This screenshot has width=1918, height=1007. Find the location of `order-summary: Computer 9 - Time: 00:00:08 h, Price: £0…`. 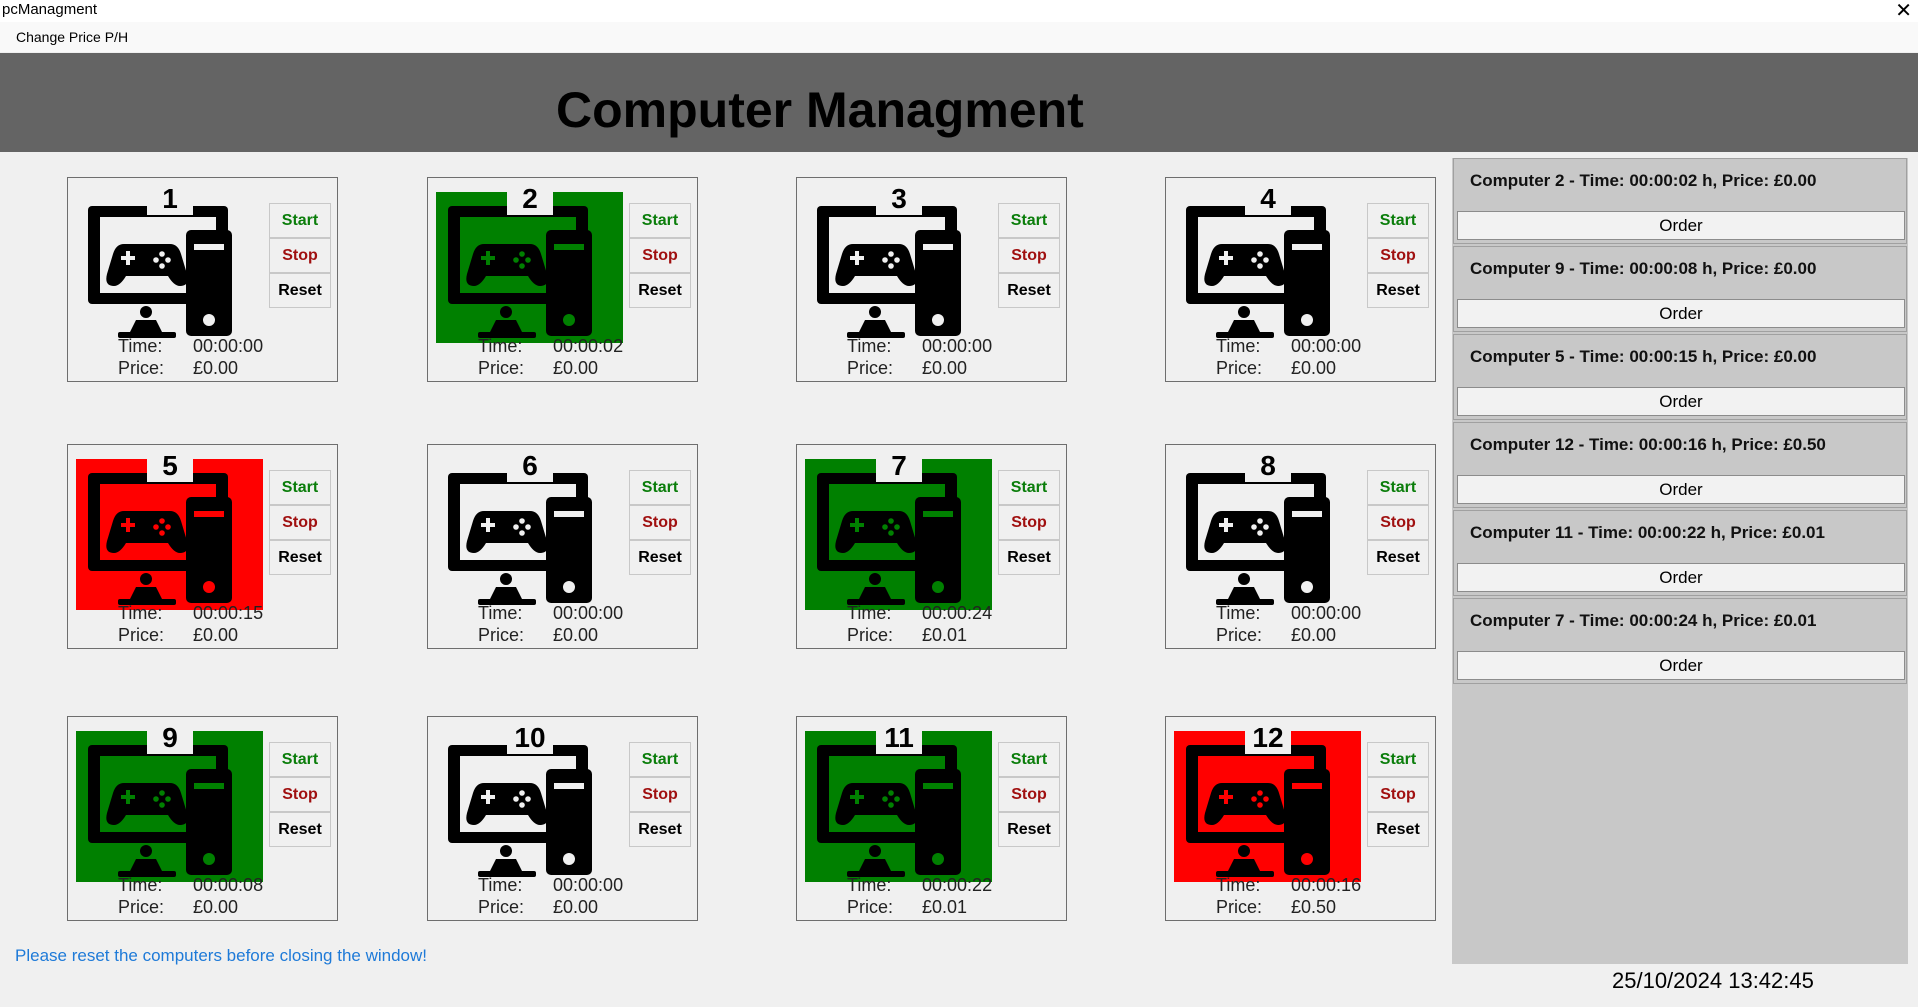

order-summary: Computer 9 - Time: 00:00:08 h, Price: £0… is located at coordinates (1643, 268).